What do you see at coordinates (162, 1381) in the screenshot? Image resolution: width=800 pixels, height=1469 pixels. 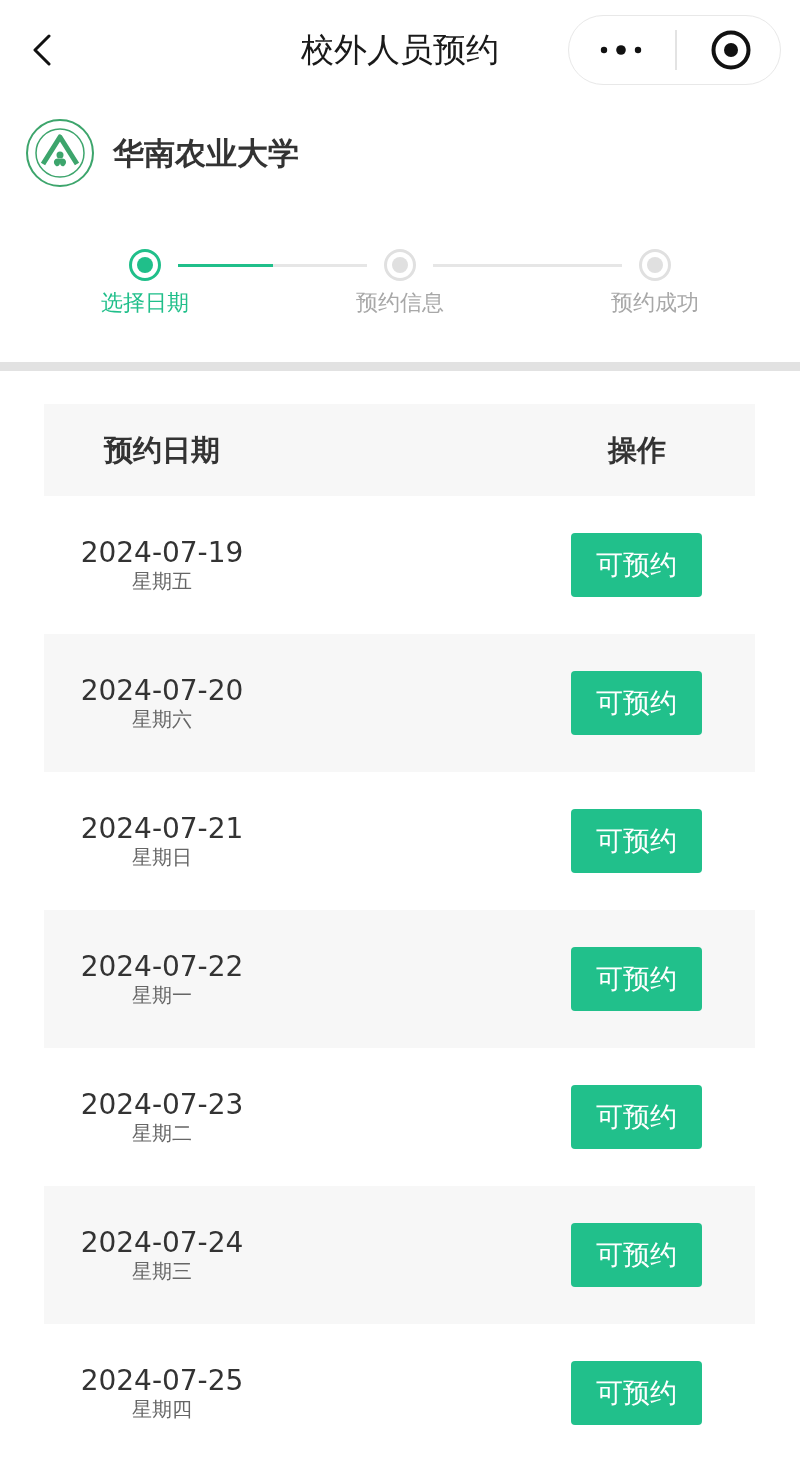 I see `date-text: 2024-07-25` at bounding box center [162, 1381].